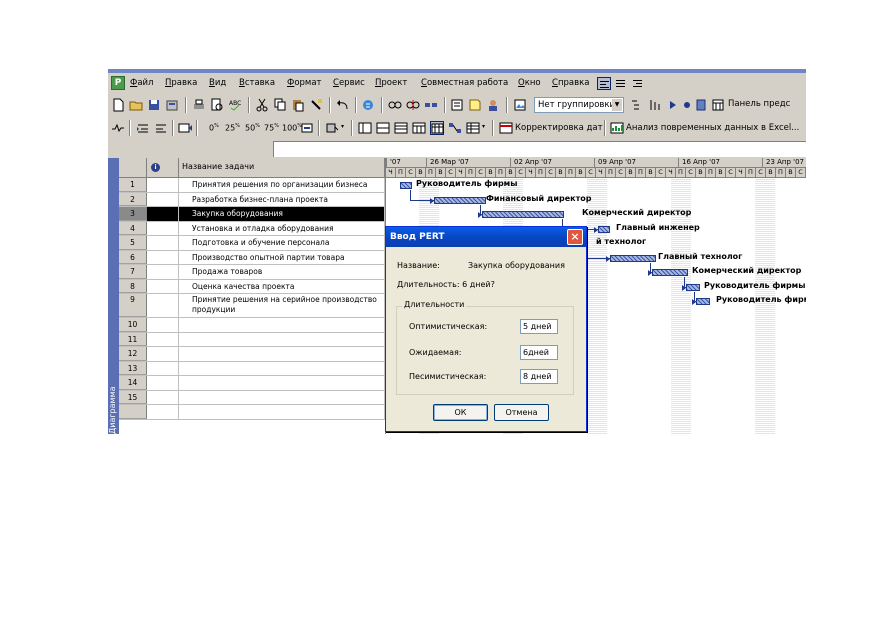  Describe the element at coordinates (133, 257) in the screenshot. I see `row-number: 6` at that location.